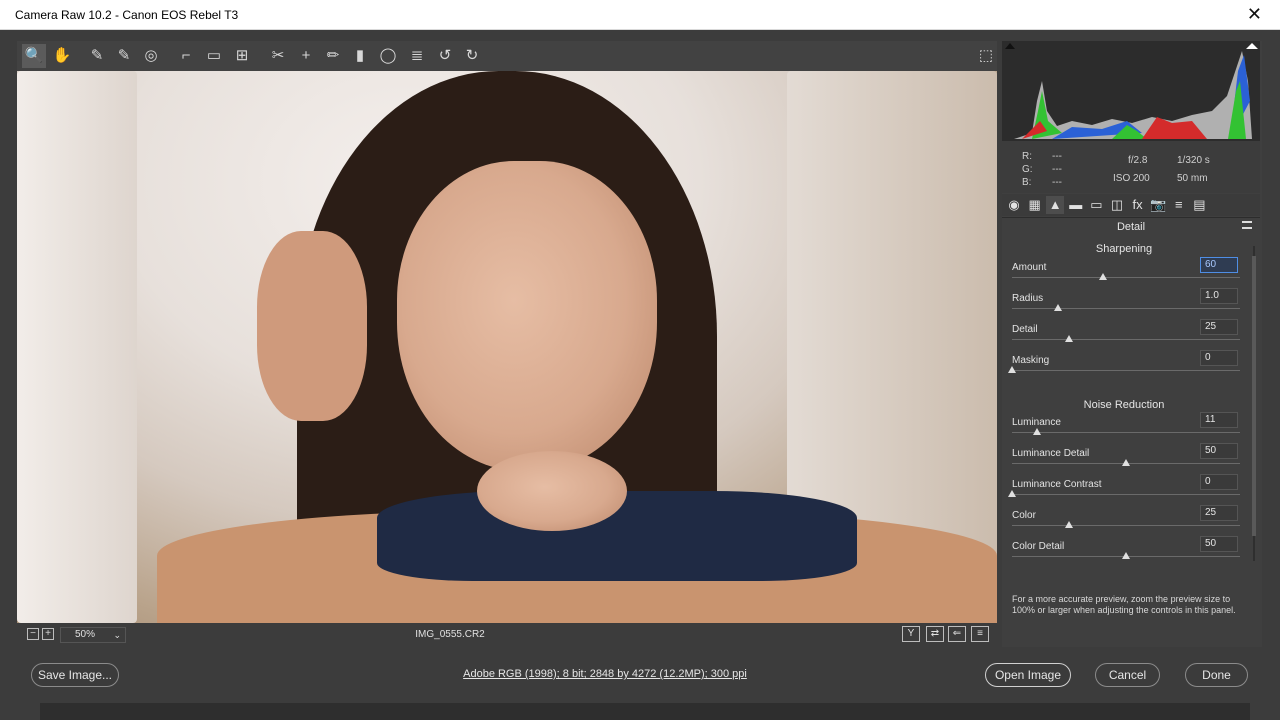 The width and height of the screenshot is (1280, 720). Describe the element at coordinates (1219, 265) in the screenshot. I see `slider-value-field: 60` at that location.